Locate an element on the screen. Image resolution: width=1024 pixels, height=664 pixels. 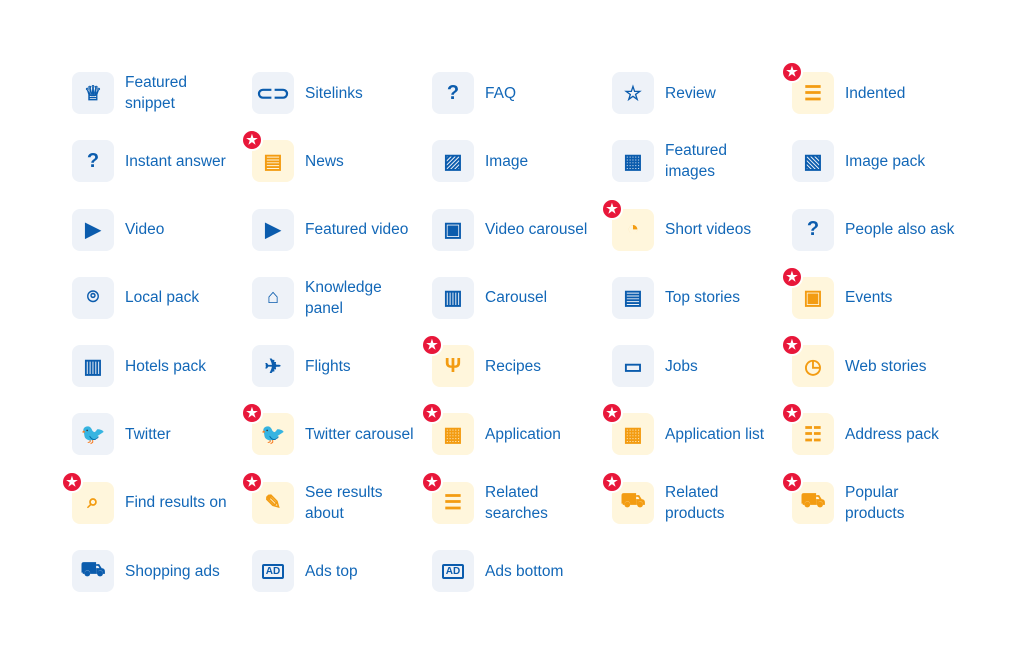
feature-item-see-results-about: ✎ ★ See results about is located at coordinates (336, 510).